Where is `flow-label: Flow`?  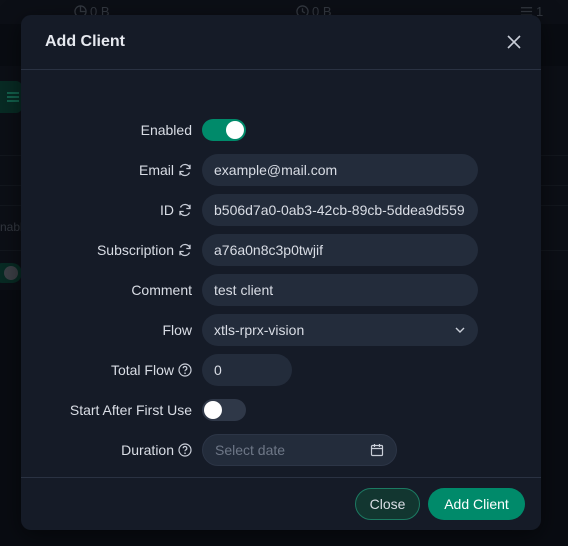 flow-label: Flow is located at coordinates (177, 330).